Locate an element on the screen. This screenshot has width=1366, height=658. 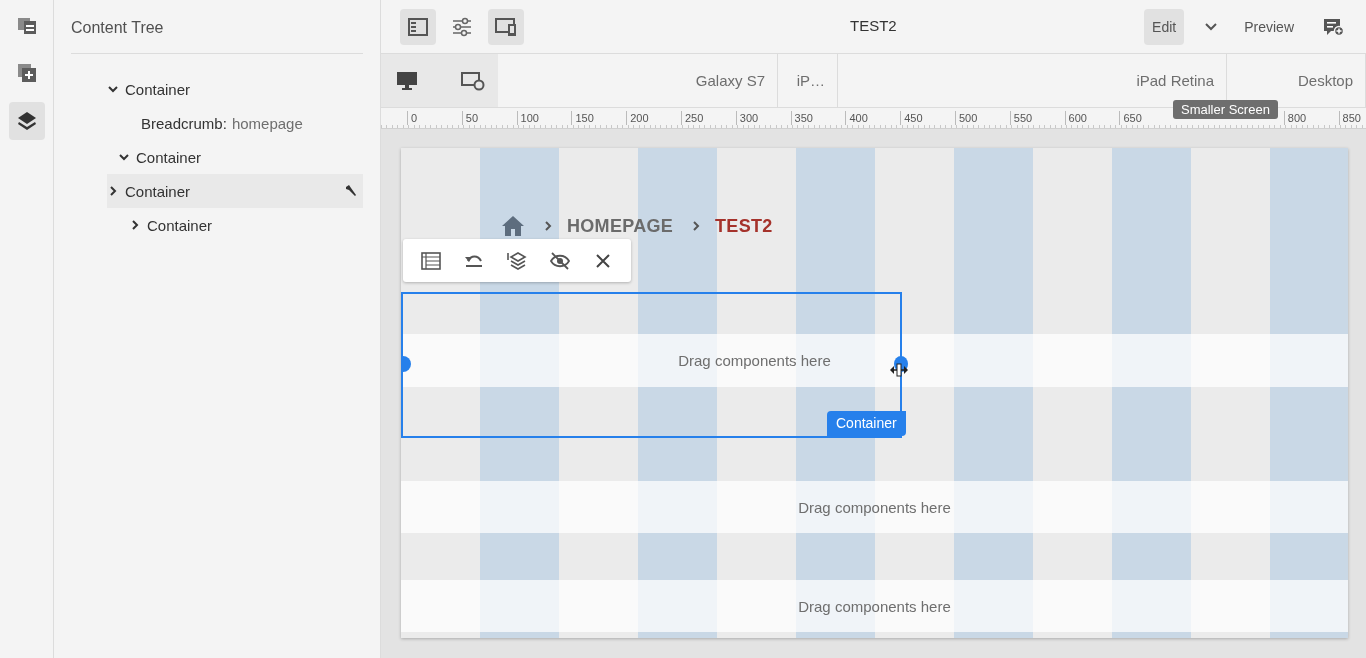
table-icon is located at coordinates (430, 260).